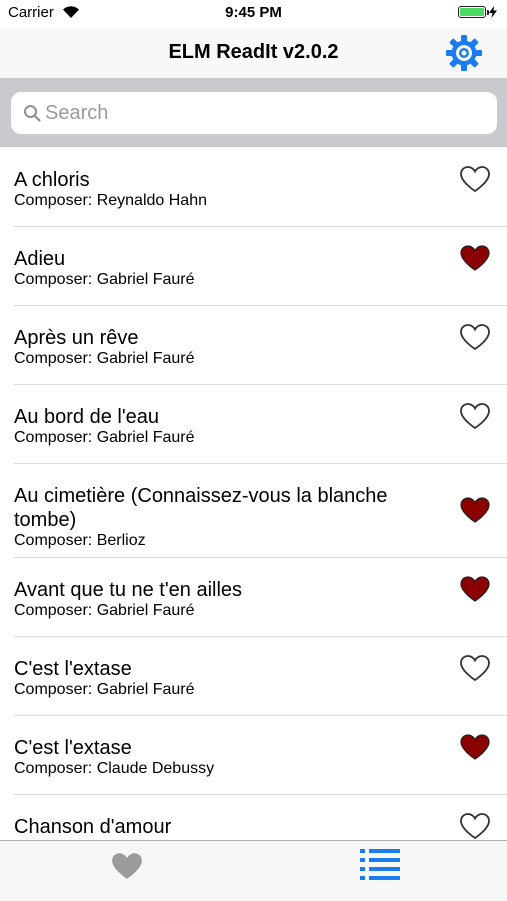 This screenshot has width=507, height=901. I want to click on song-composer: Composer: Claude Debussy, so click(114, 768).